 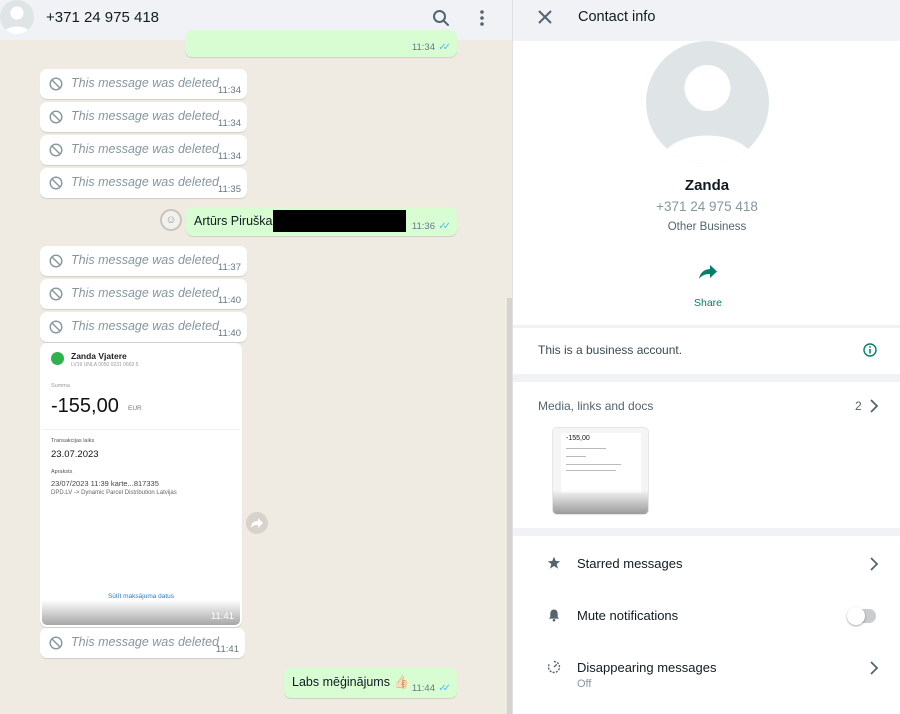 I want to click on receipt-sum-label: Summa, so click(x=60, y=386).